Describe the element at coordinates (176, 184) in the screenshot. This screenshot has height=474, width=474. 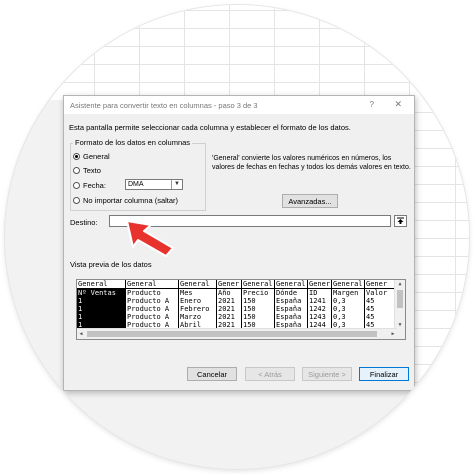
I see `chevron-down-icon: ▼` at that location.